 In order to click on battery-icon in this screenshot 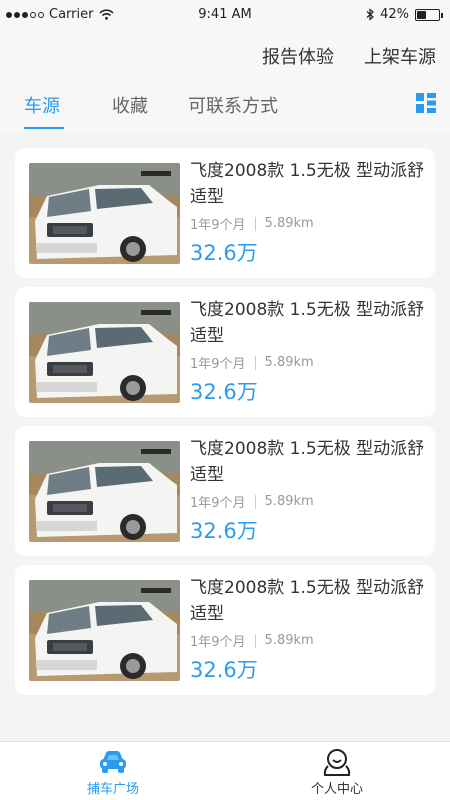, I will do `click(429, 14)`.